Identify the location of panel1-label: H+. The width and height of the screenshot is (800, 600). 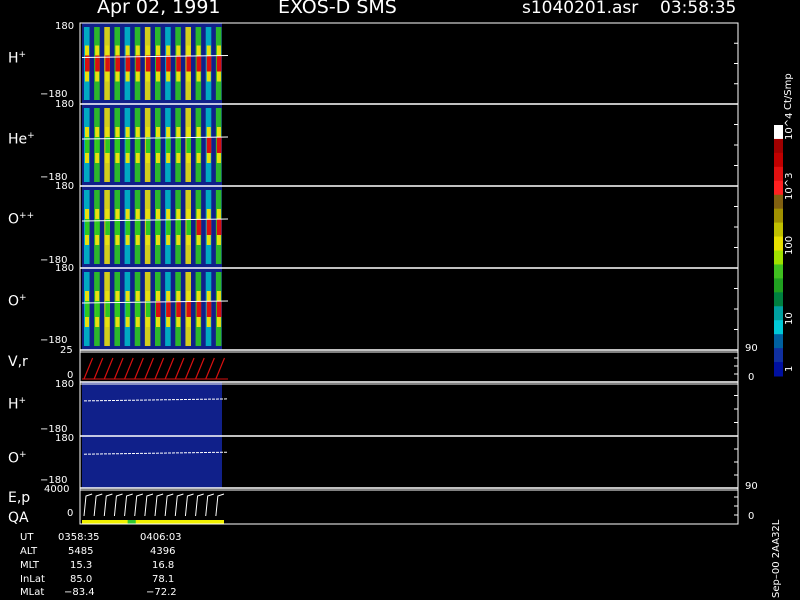
(17, 58).